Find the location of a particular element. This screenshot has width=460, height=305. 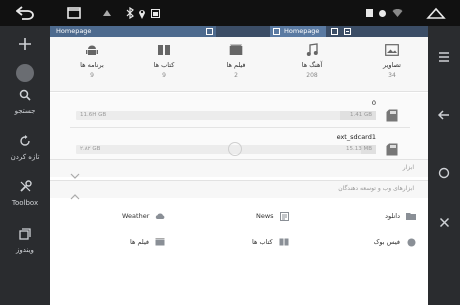

wifi-icon is located at coordinates (397, 13).